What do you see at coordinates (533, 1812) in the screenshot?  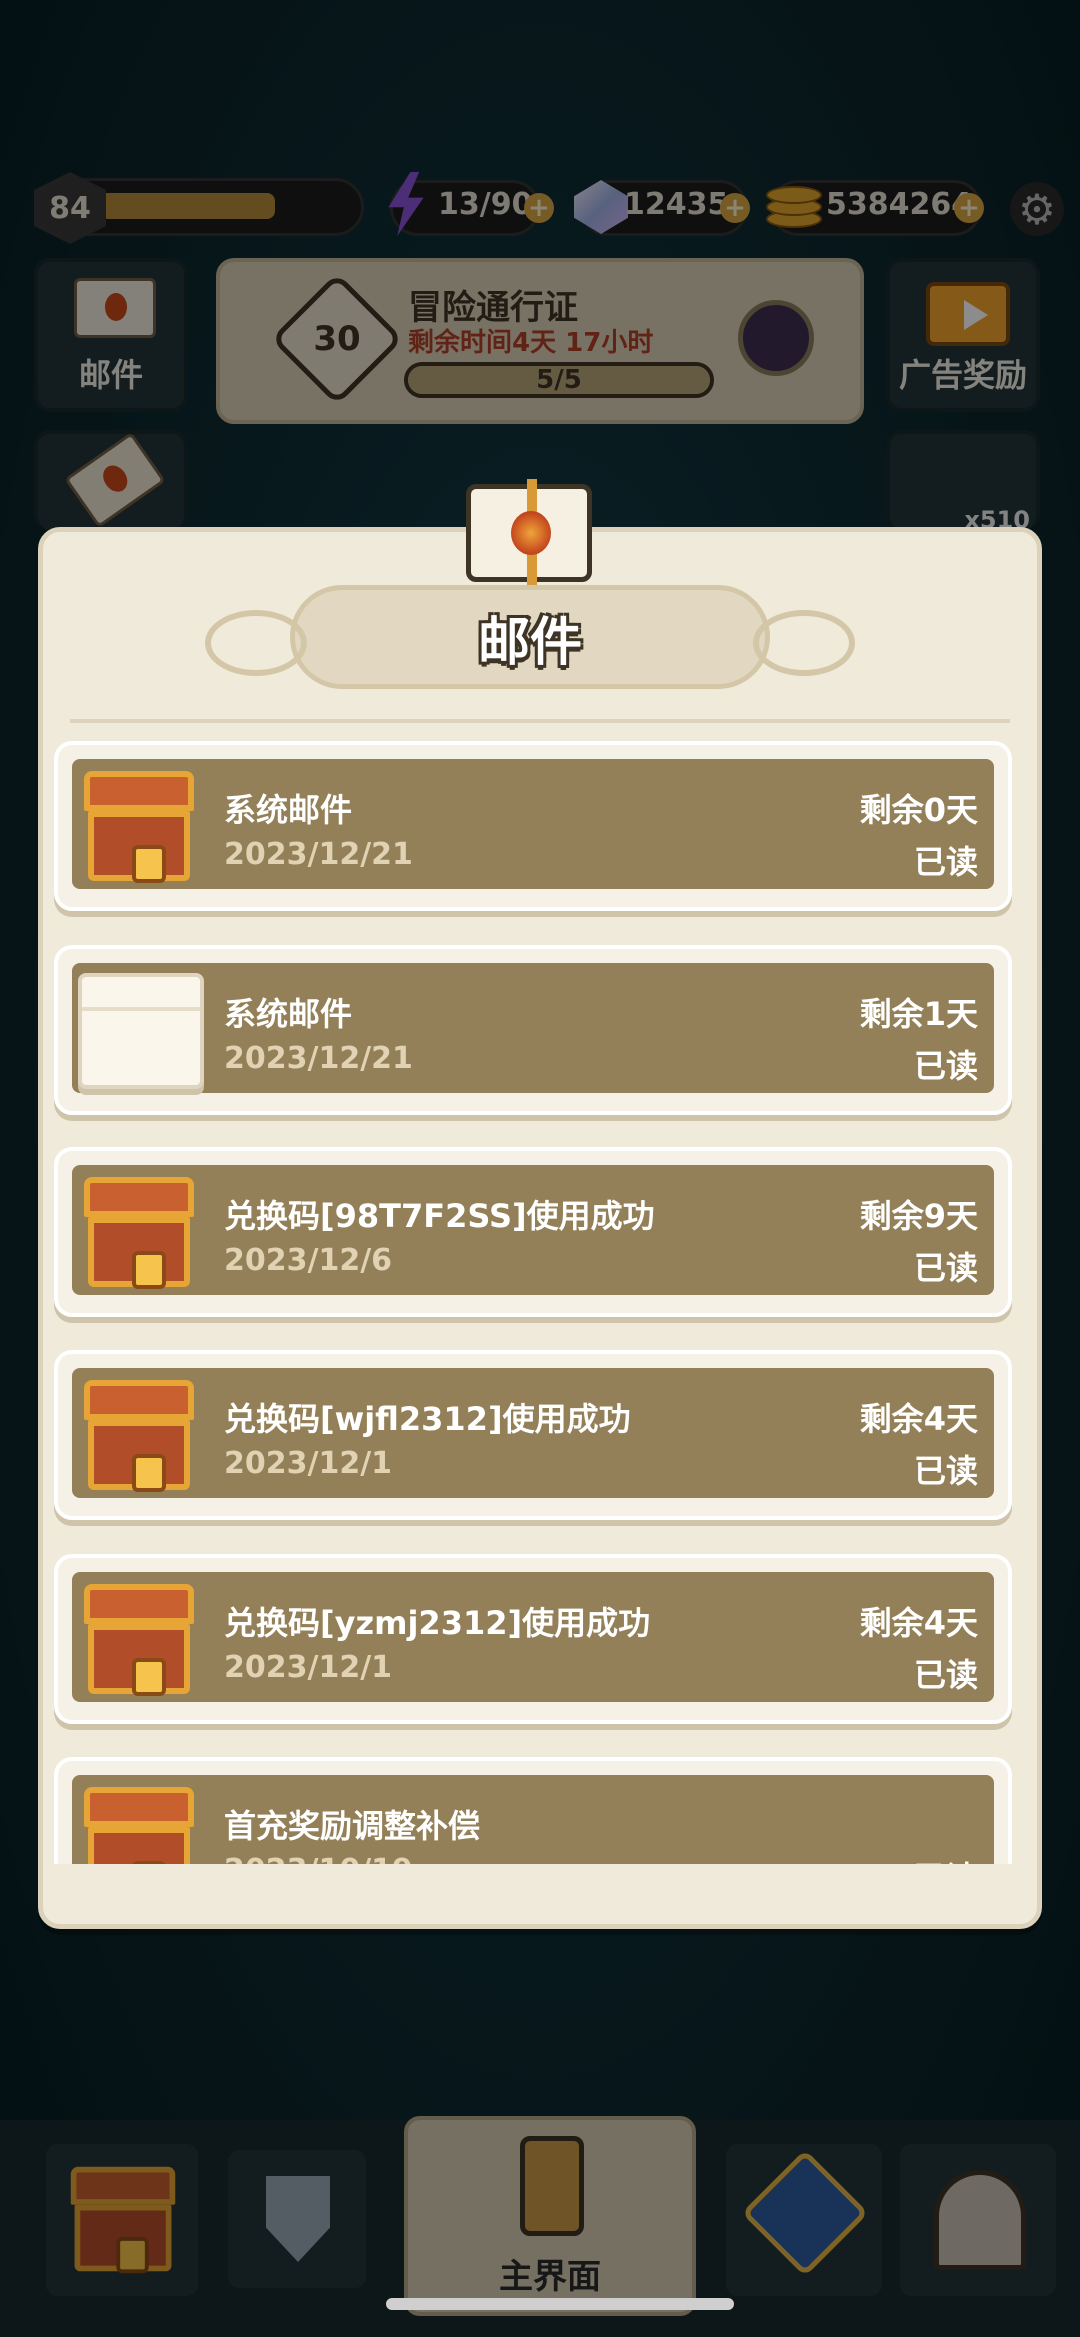 I see `mail-item: 首充奖励调整补偿 2023/10/19 已读` at bounding box center [533, 1812].